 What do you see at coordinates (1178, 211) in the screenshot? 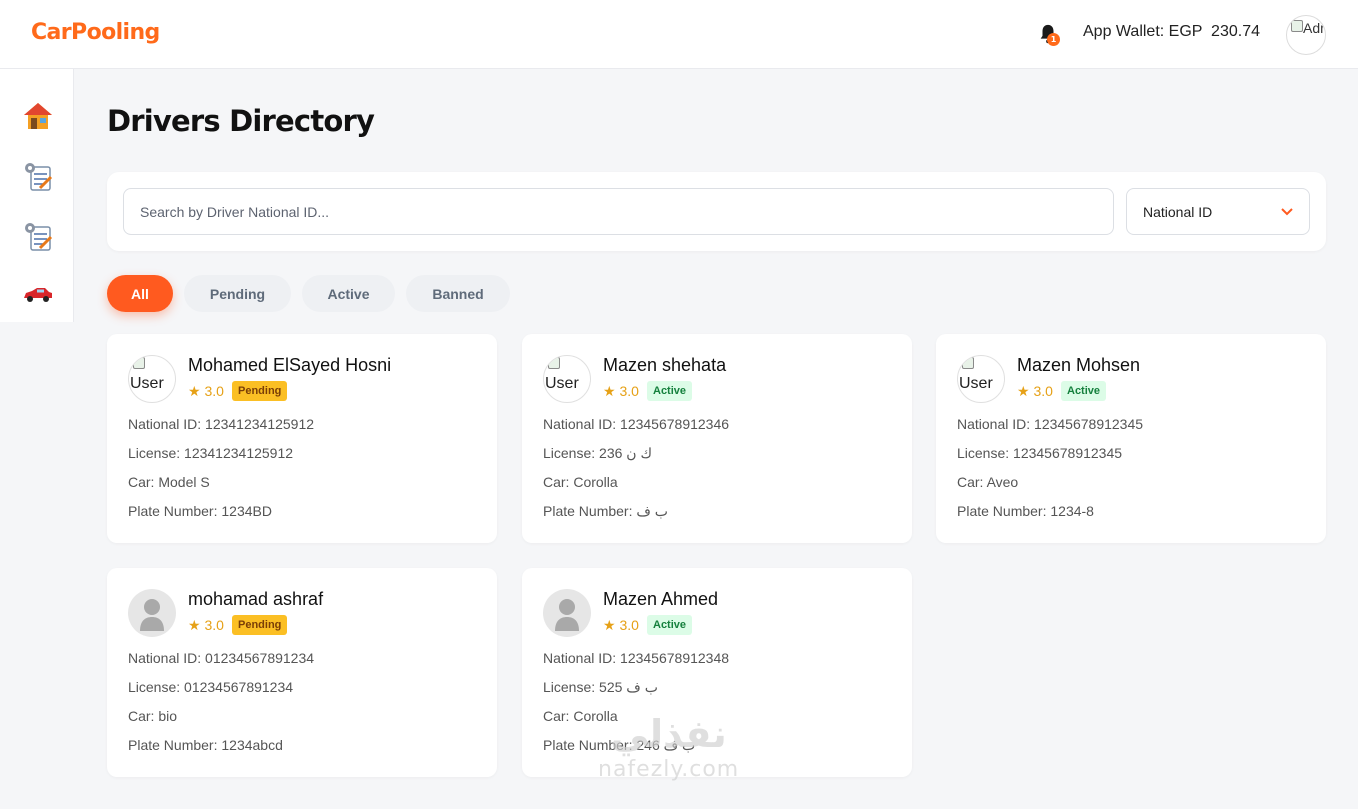
I see `search-filter-value: National ID` at bounding box center [1178, 211].